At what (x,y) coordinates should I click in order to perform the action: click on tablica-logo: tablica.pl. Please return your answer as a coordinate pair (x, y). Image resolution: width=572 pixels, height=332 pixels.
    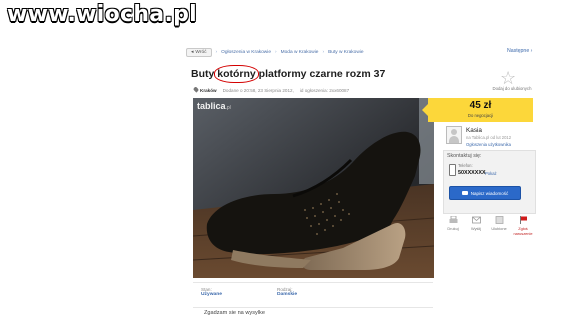
    Looking at the image, I should click on (214, 106).